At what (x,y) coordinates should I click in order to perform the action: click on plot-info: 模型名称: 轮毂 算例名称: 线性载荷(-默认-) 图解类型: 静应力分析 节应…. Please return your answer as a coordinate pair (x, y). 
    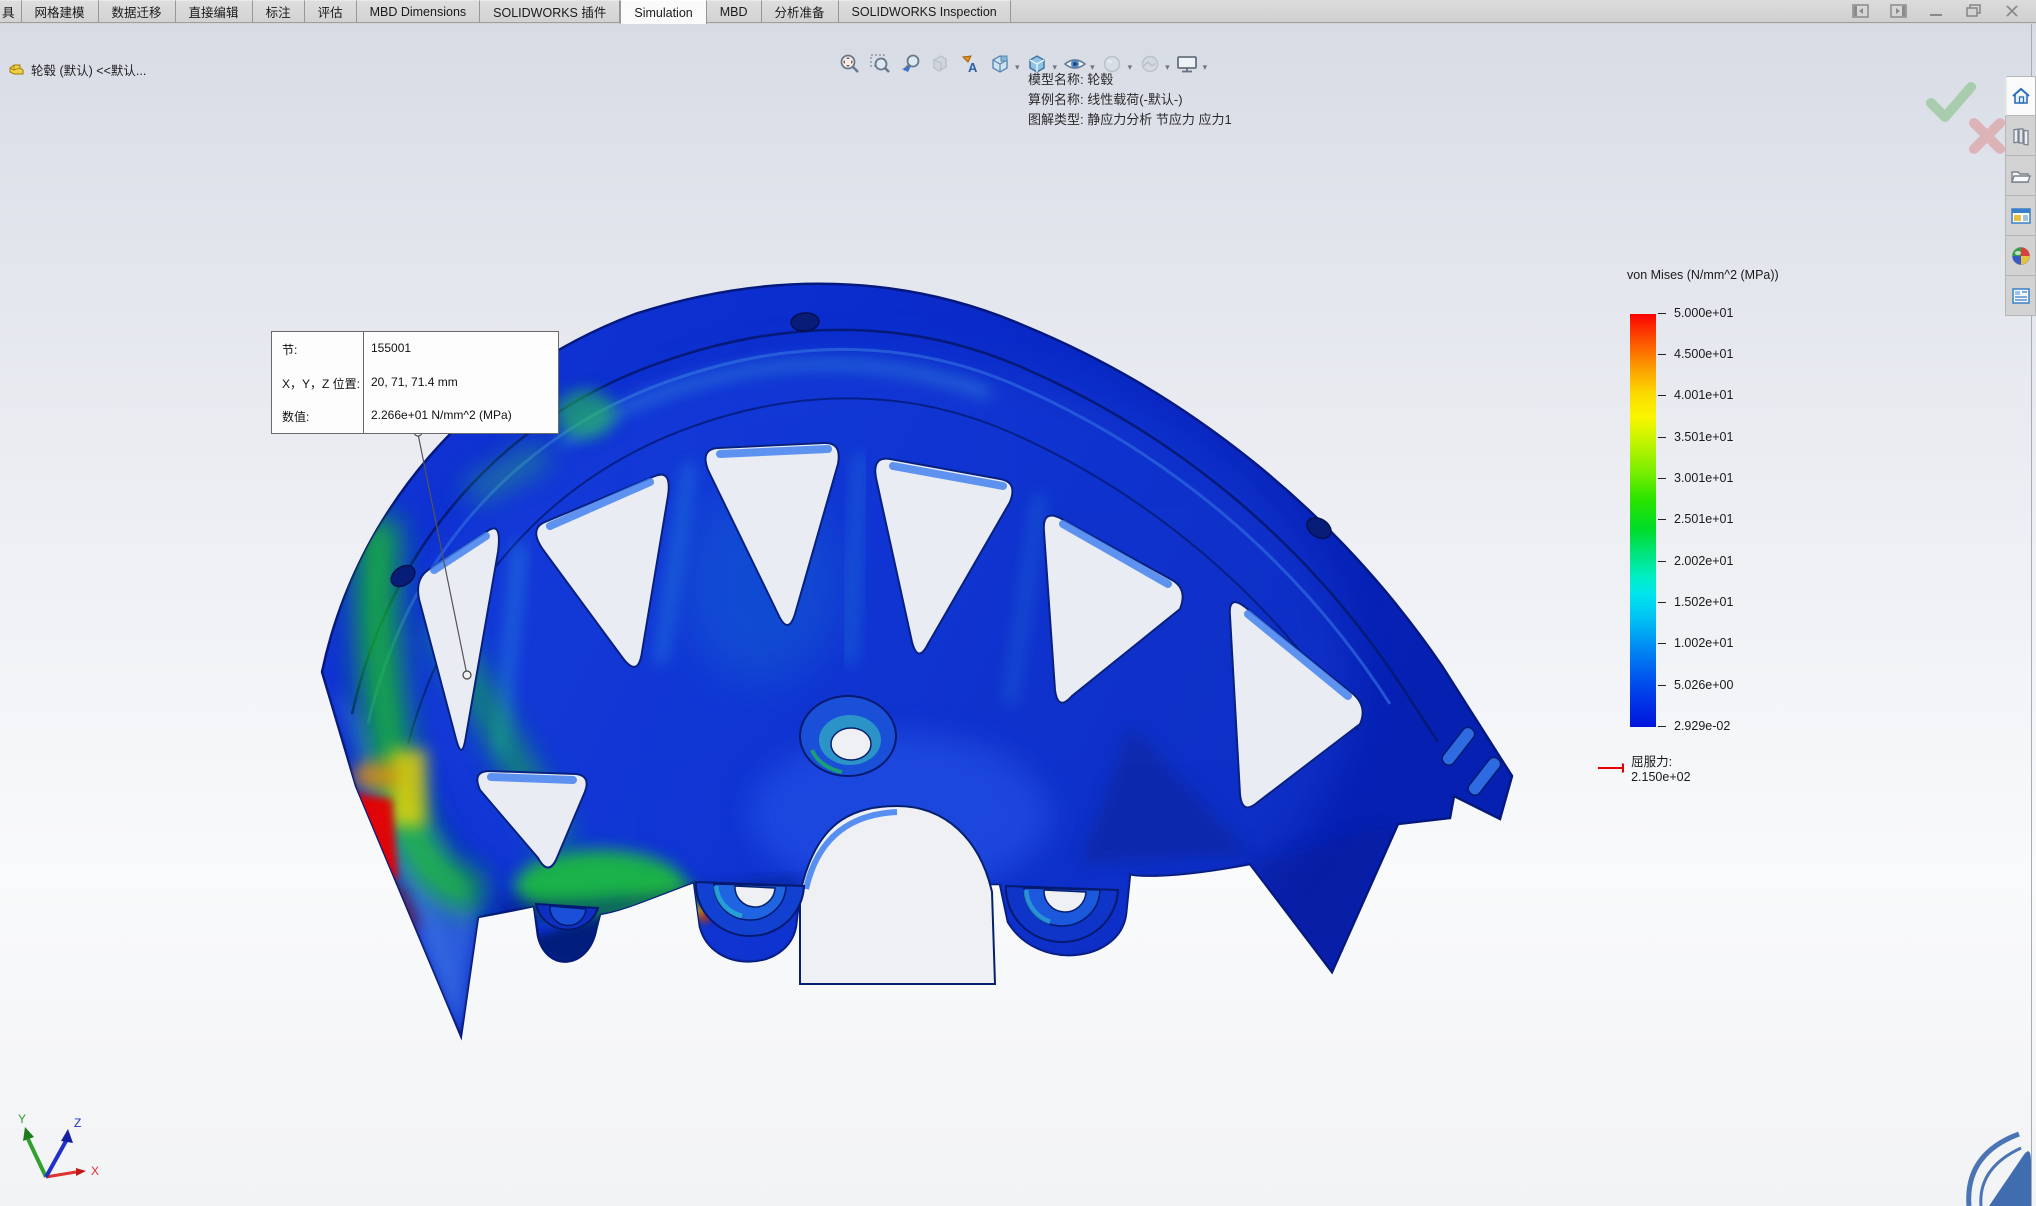
    Looking at the image, I should click on (1130, 100).